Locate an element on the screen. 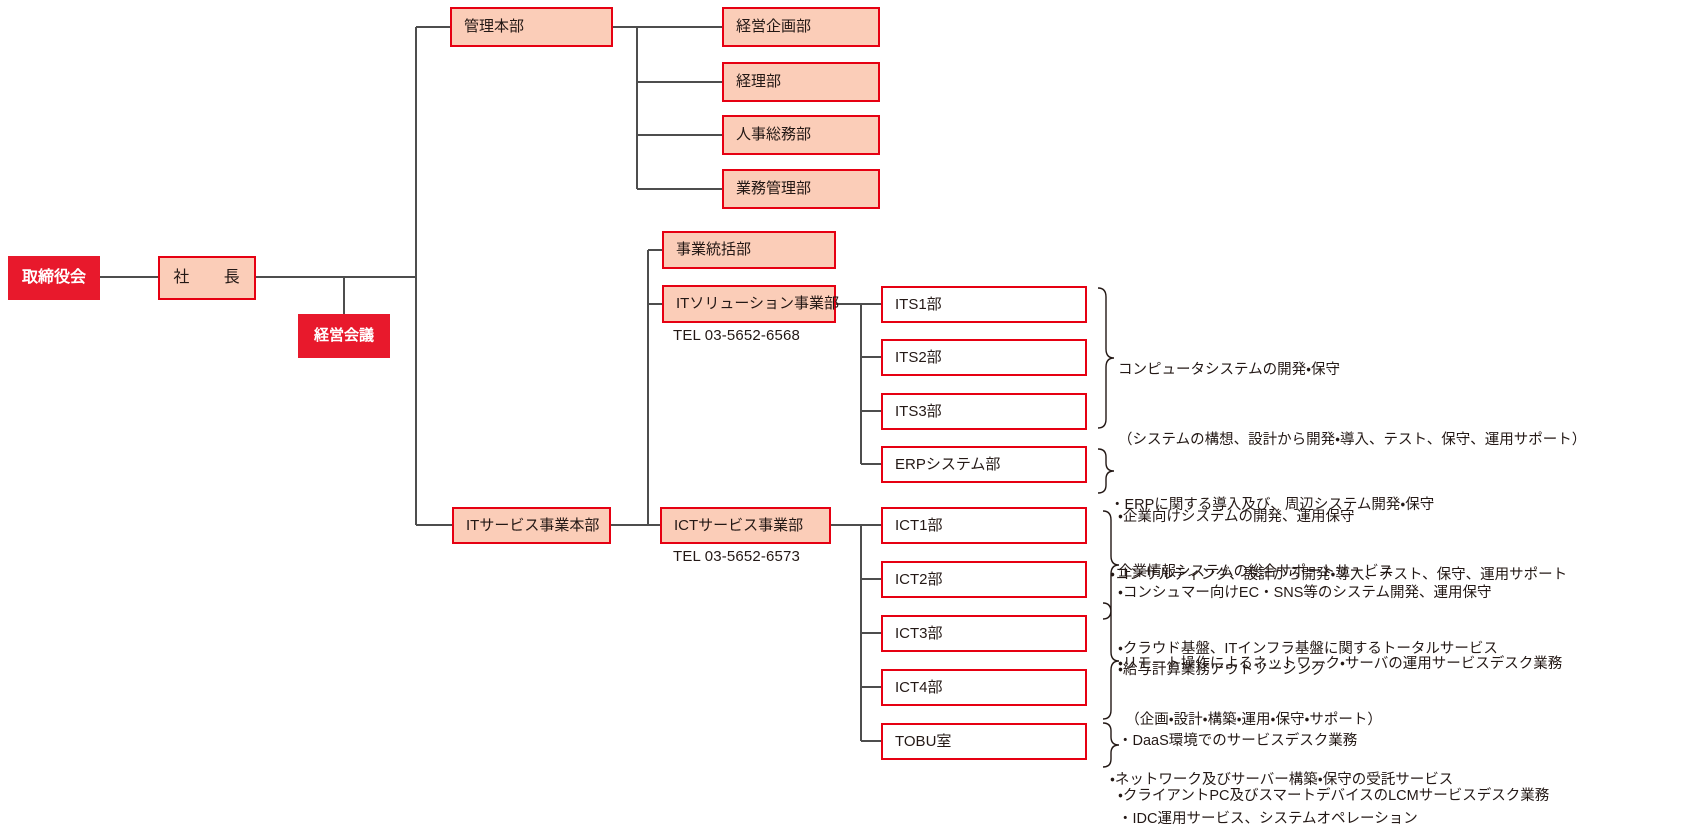  node-executive-council: 経営会議 is located at coordinates (344, 336).